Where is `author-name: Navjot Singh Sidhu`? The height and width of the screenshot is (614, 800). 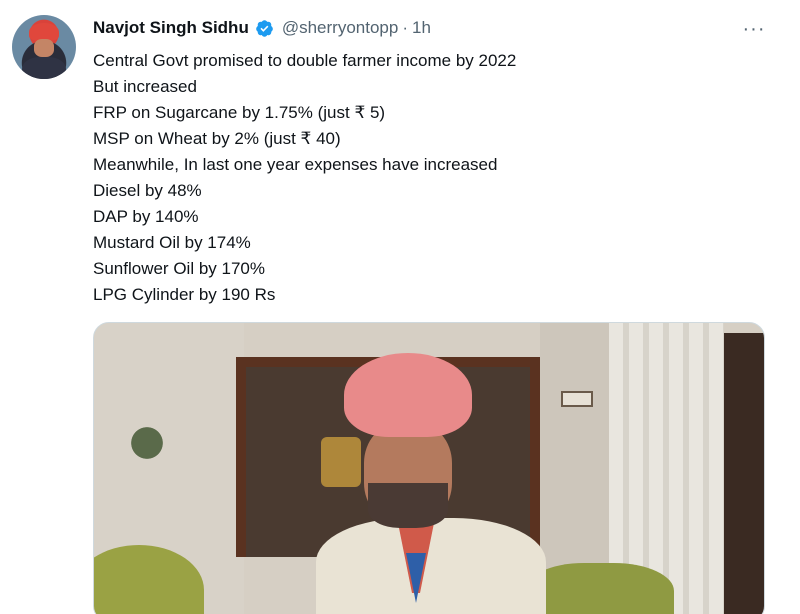
author-name: Navjot Singh Sidhu is located at coordinates (171, 28).